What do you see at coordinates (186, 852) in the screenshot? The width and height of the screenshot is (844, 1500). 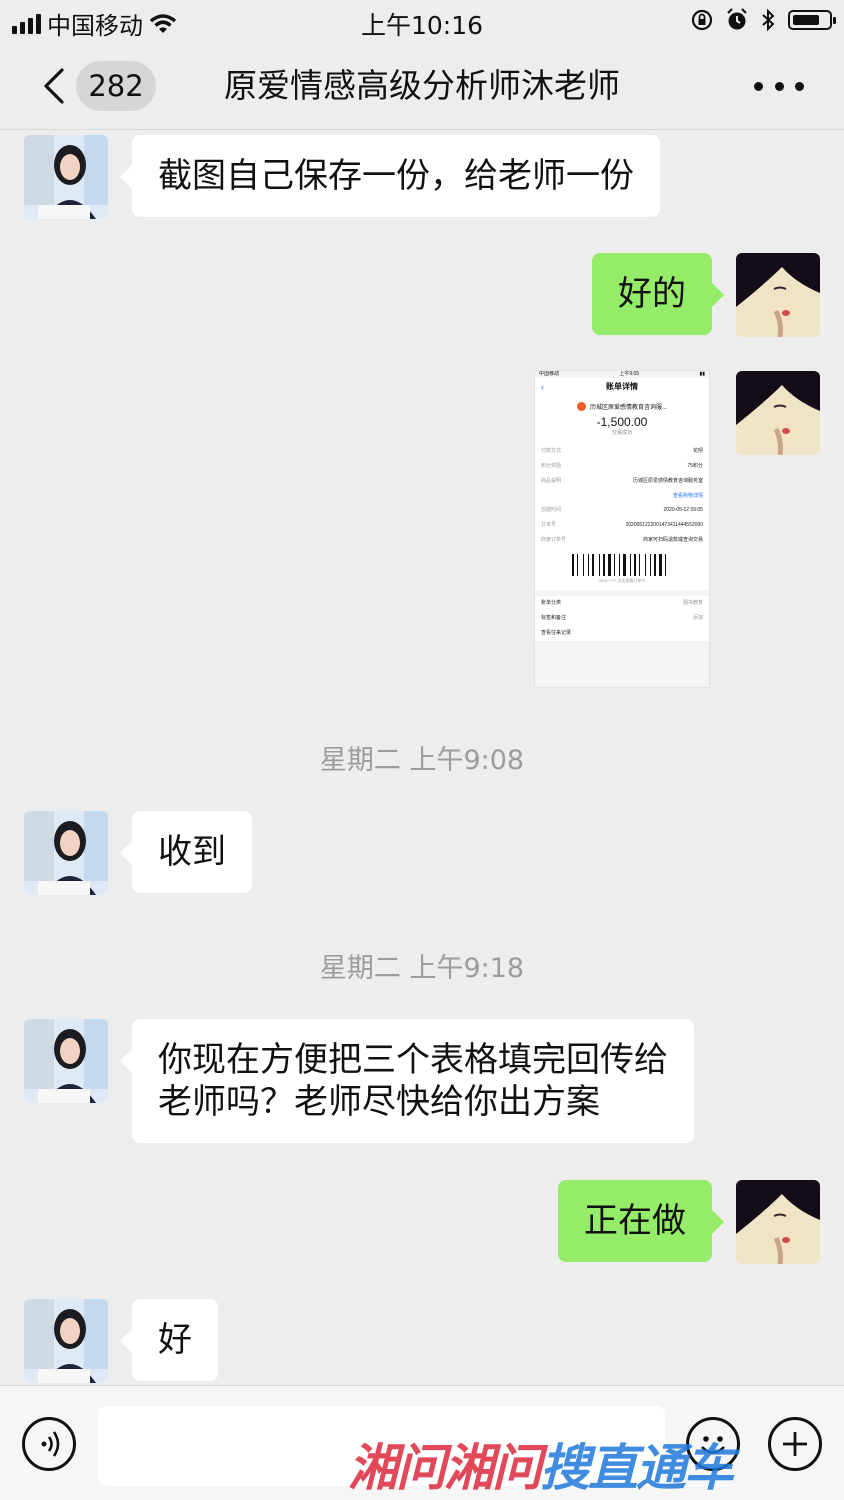 I see `message-bubble: 收到` at bounding box center [186, 852].